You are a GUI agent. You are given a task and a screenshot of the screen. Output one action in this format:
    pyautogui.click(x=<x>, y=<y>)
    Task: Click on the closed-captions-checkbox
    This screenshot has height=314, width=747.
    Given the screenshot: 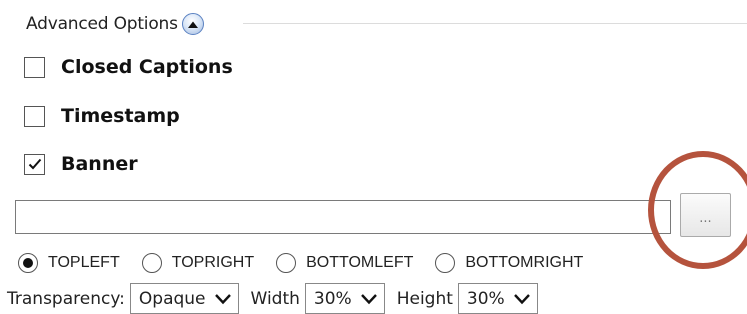 What is the action you would take?
    pyautogui.click(x=34, y=67)
    